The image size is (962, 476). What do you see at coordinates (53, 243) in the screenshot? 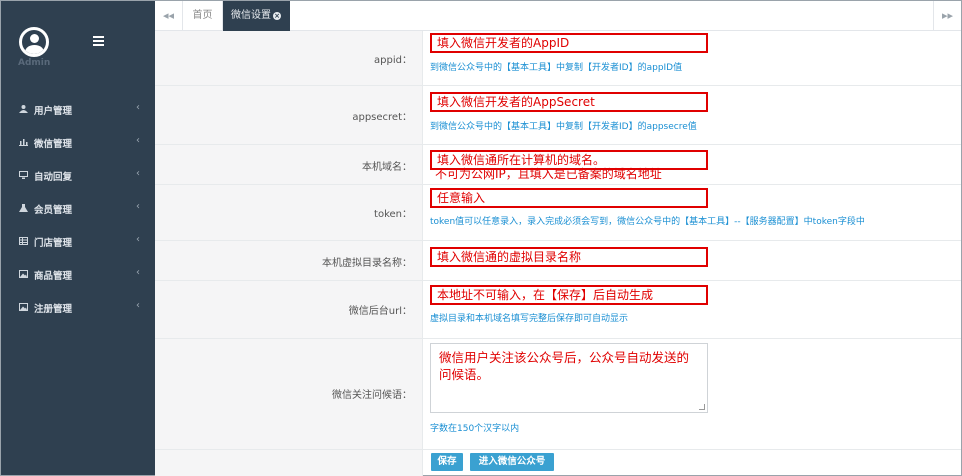
I see `sidebar-item-label: 门店管理` at bounding box center [53, 243].